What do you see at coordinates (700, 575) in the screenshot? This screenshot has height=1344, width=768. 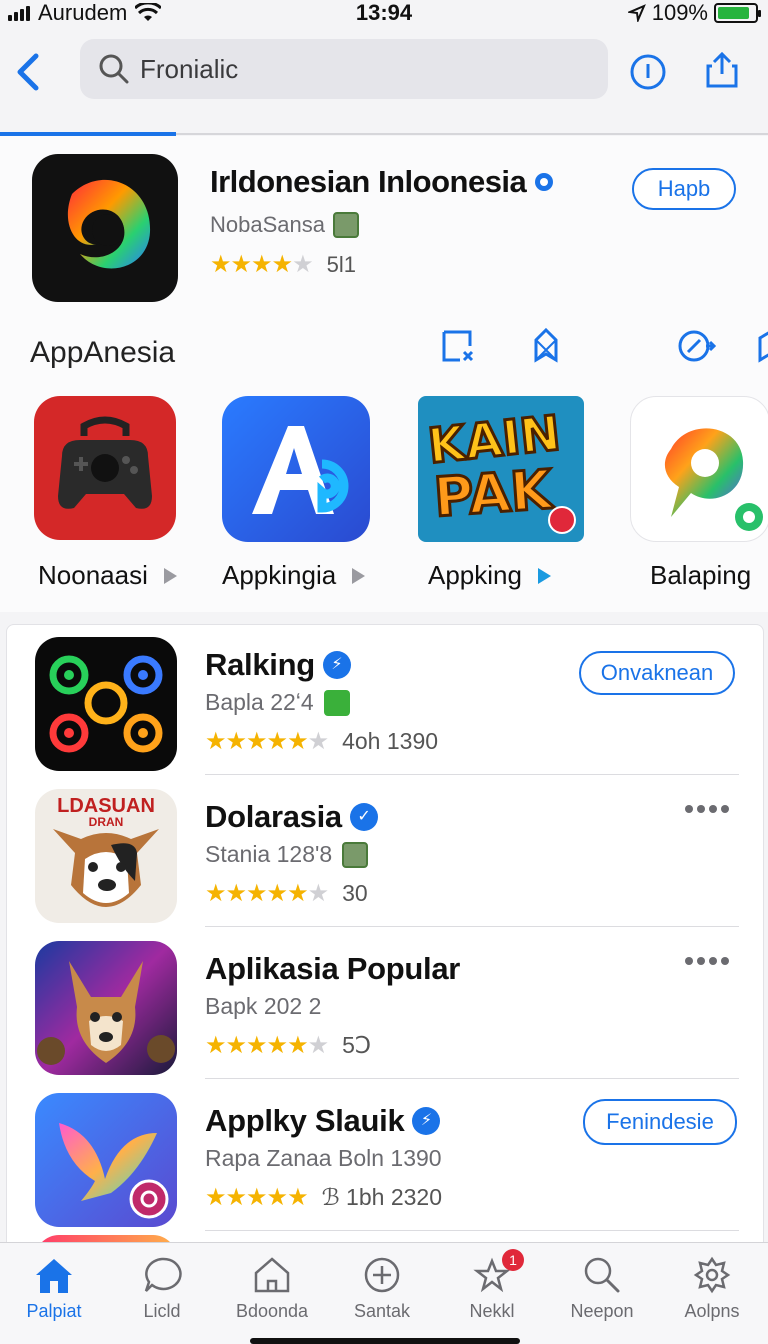 I see `carousel-label-balaping: Balaping` at bounding box center [700, 575].